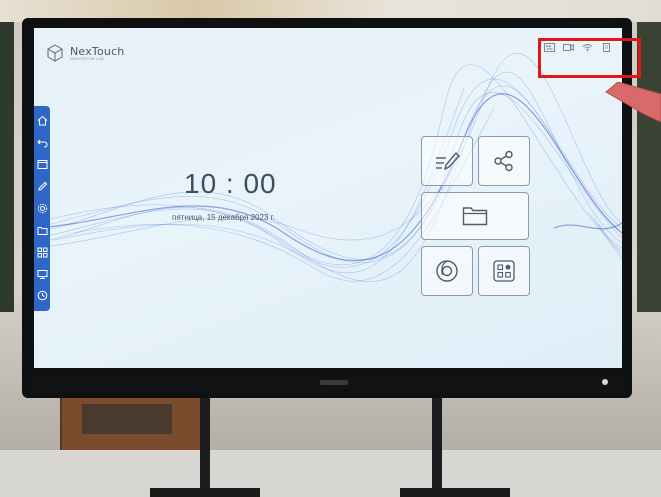 The height and width of the screenshot is (497, 661). I want to click on bezel-logo, so click(334, 382).